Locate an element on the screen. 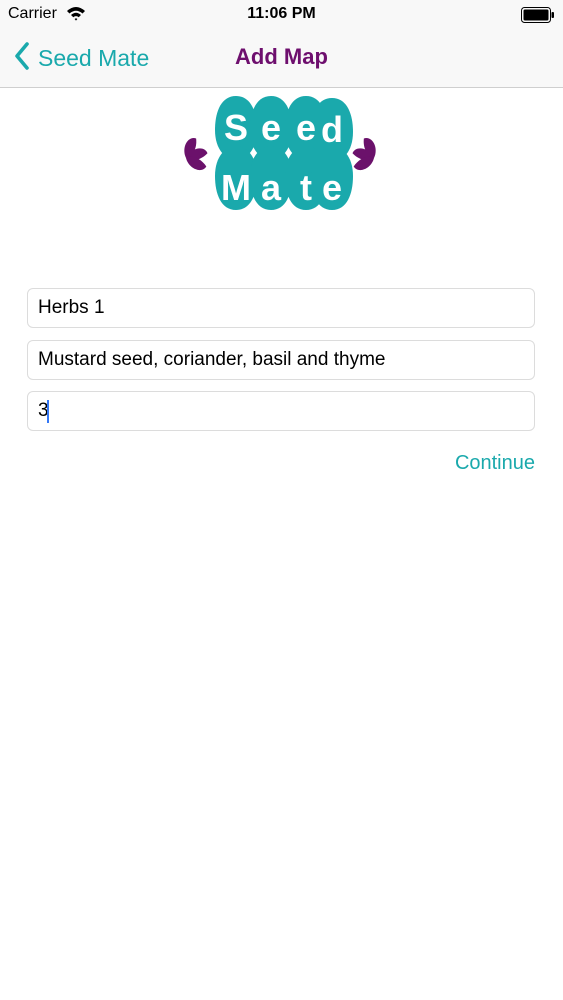 The width and height of the screenshot is (563, 1000). status-bar: Carrier 11:06 PM is located at coordinates (281, 15).